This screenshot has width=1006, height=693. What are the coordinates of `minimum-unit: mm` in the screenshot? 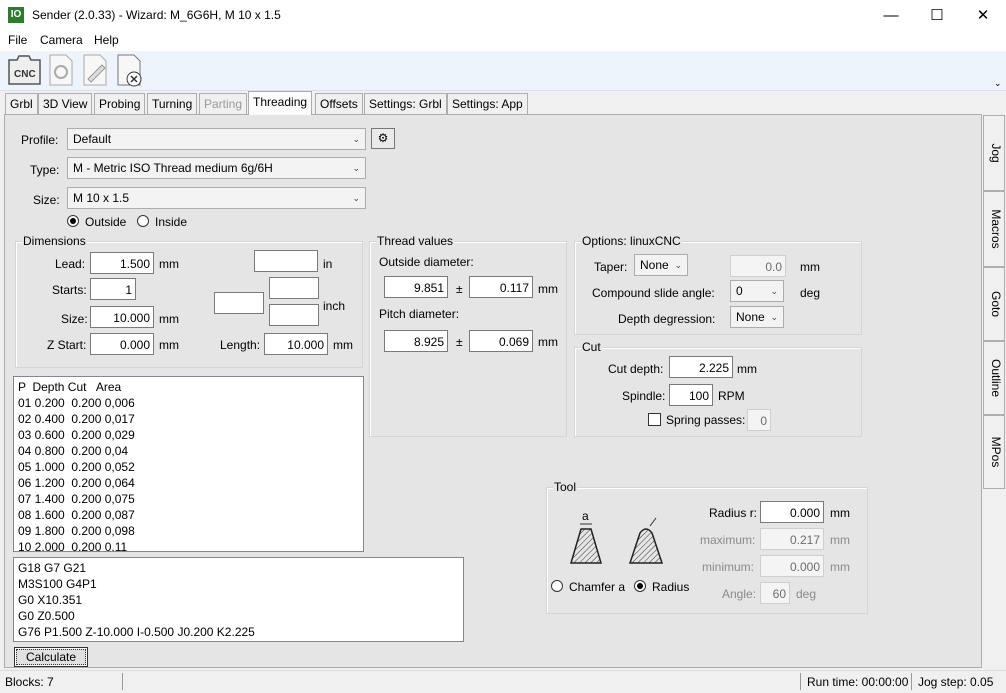 It's located at (840, 567).